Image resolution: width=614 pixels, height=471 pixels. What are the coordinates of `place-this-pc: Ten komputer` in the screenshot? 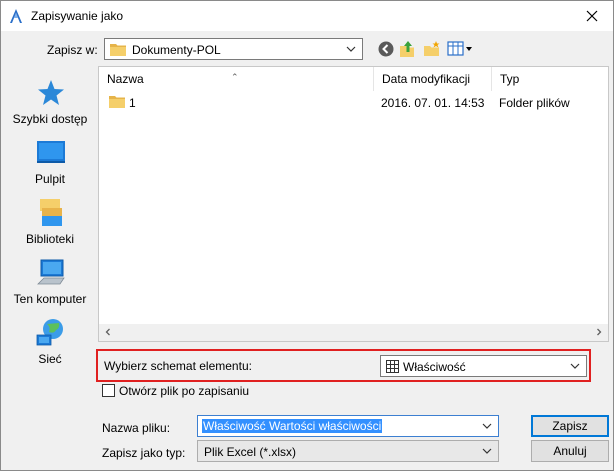 It's located at (50, 286).